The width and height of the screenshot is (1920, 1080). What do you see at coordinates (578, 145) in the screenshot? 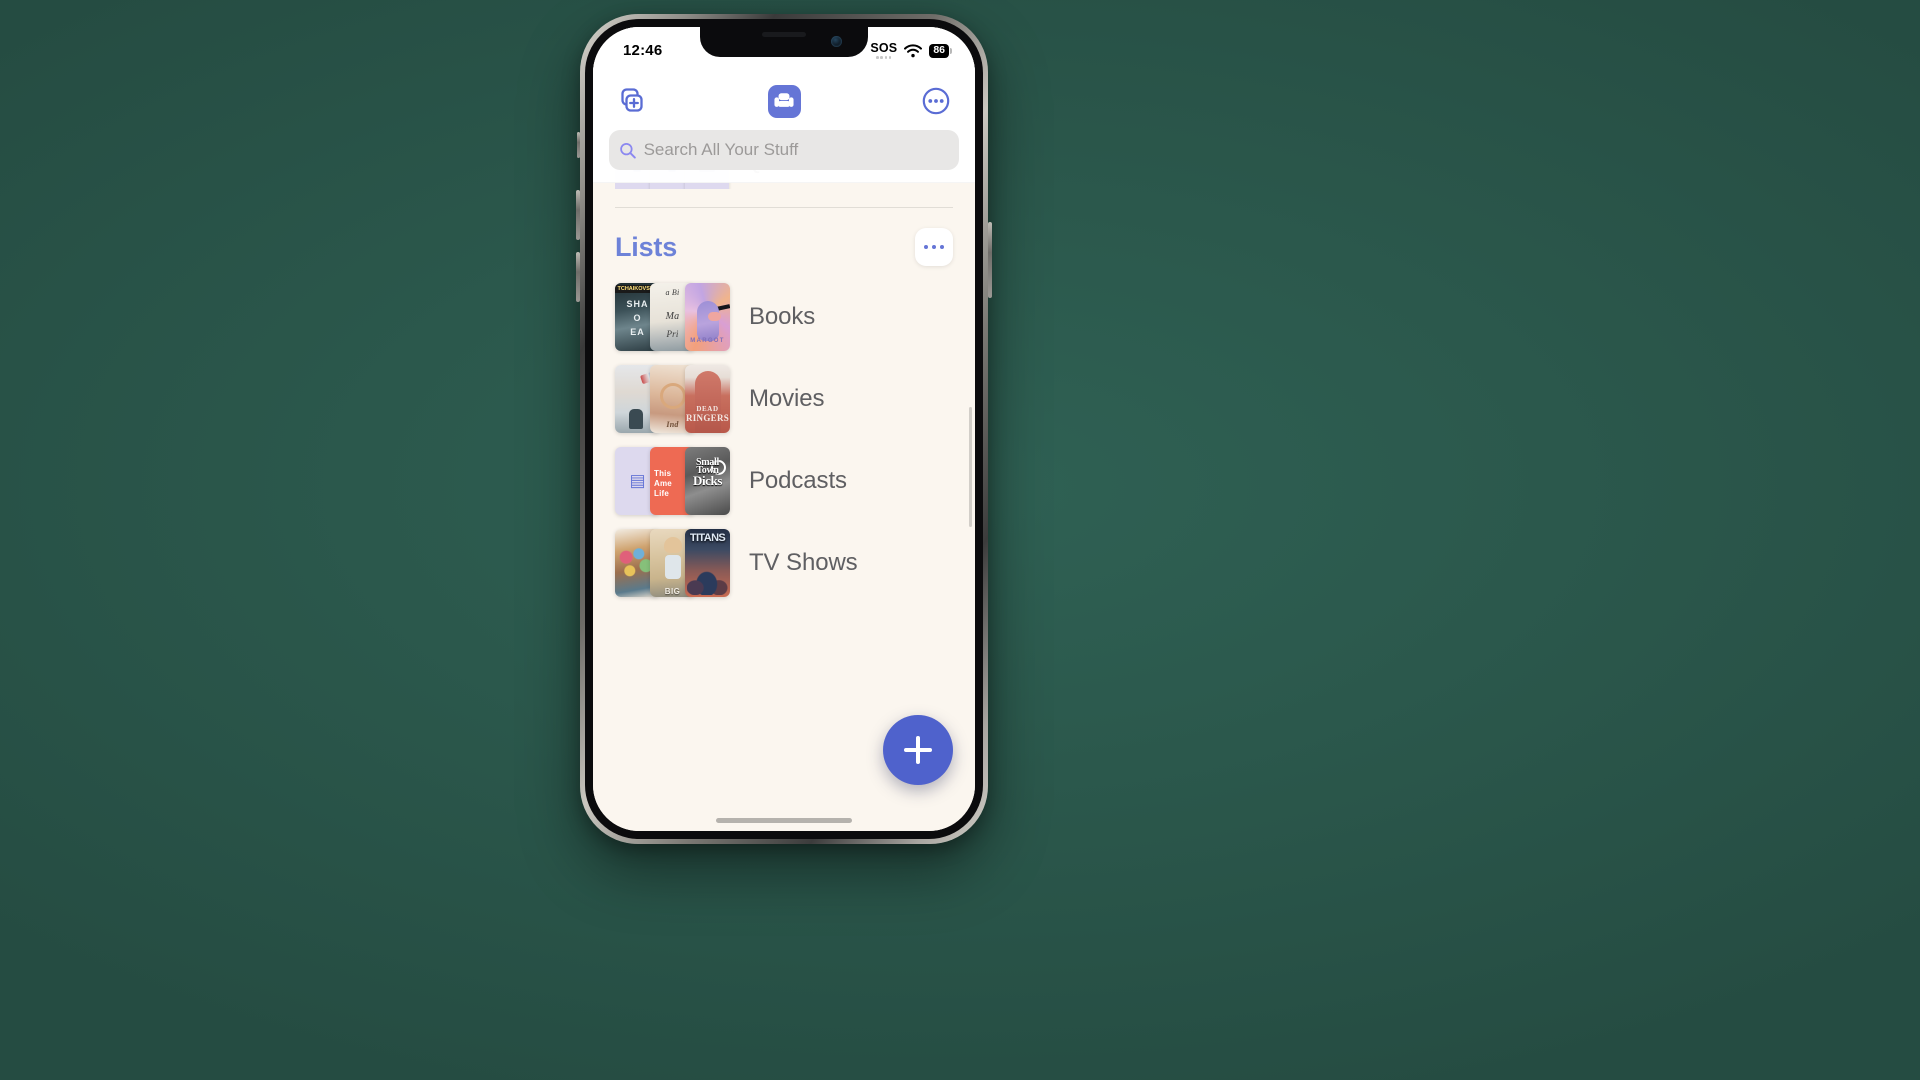
I see `silent-switch` at bounding box center [578, 145].